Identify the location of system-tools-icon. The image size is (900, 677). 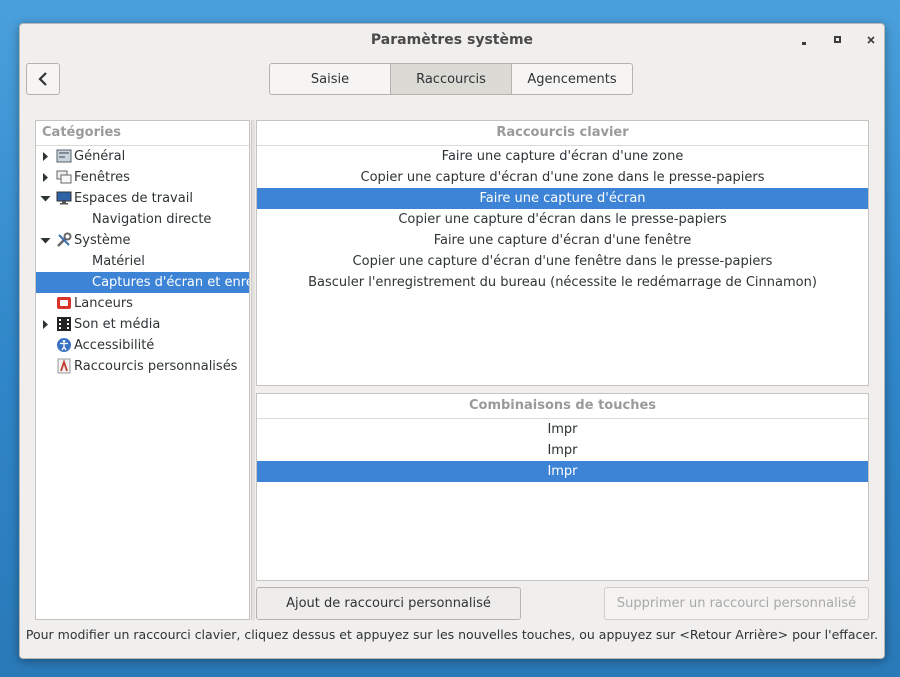
(64, 239).